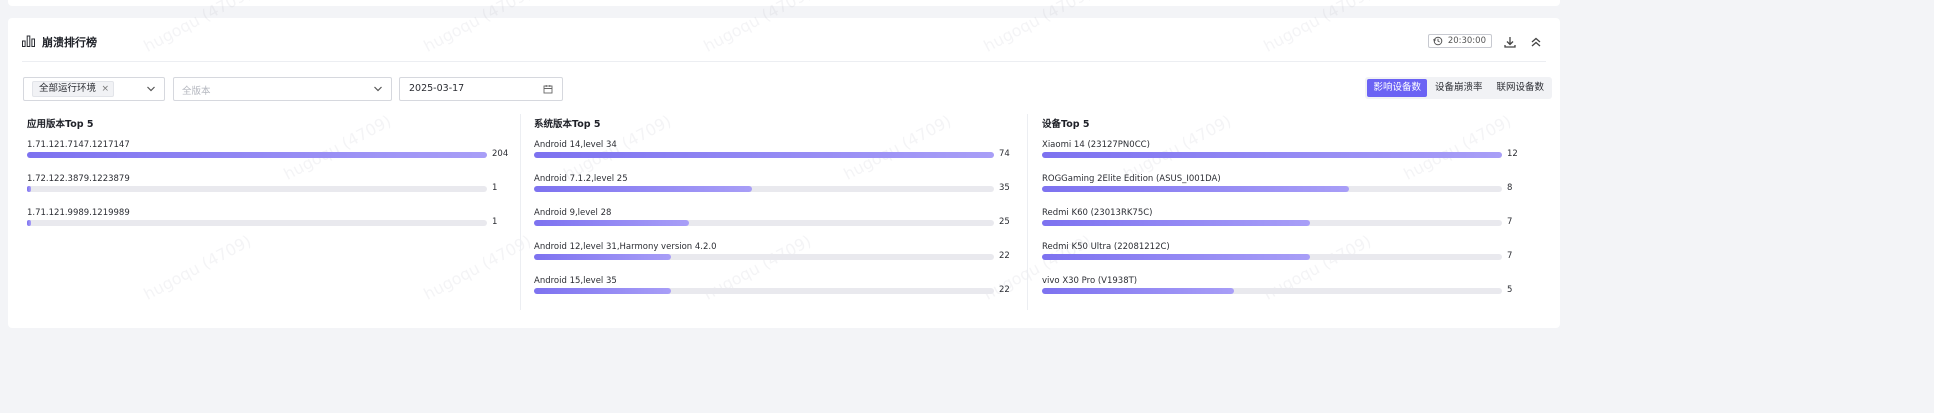 This screenshot has height=413, width=1934. Describe the element at coordinates (784, 42) in the screenshot. I see `panel-header: 崩溃排行榜 20:30:00` at that location.